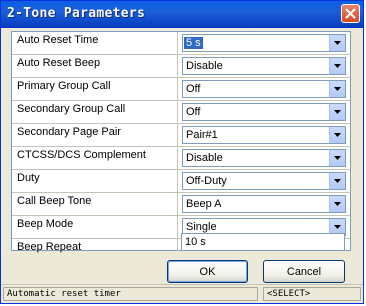  I want to click on beep-repeat-input: 10 s, so click(263, 242).